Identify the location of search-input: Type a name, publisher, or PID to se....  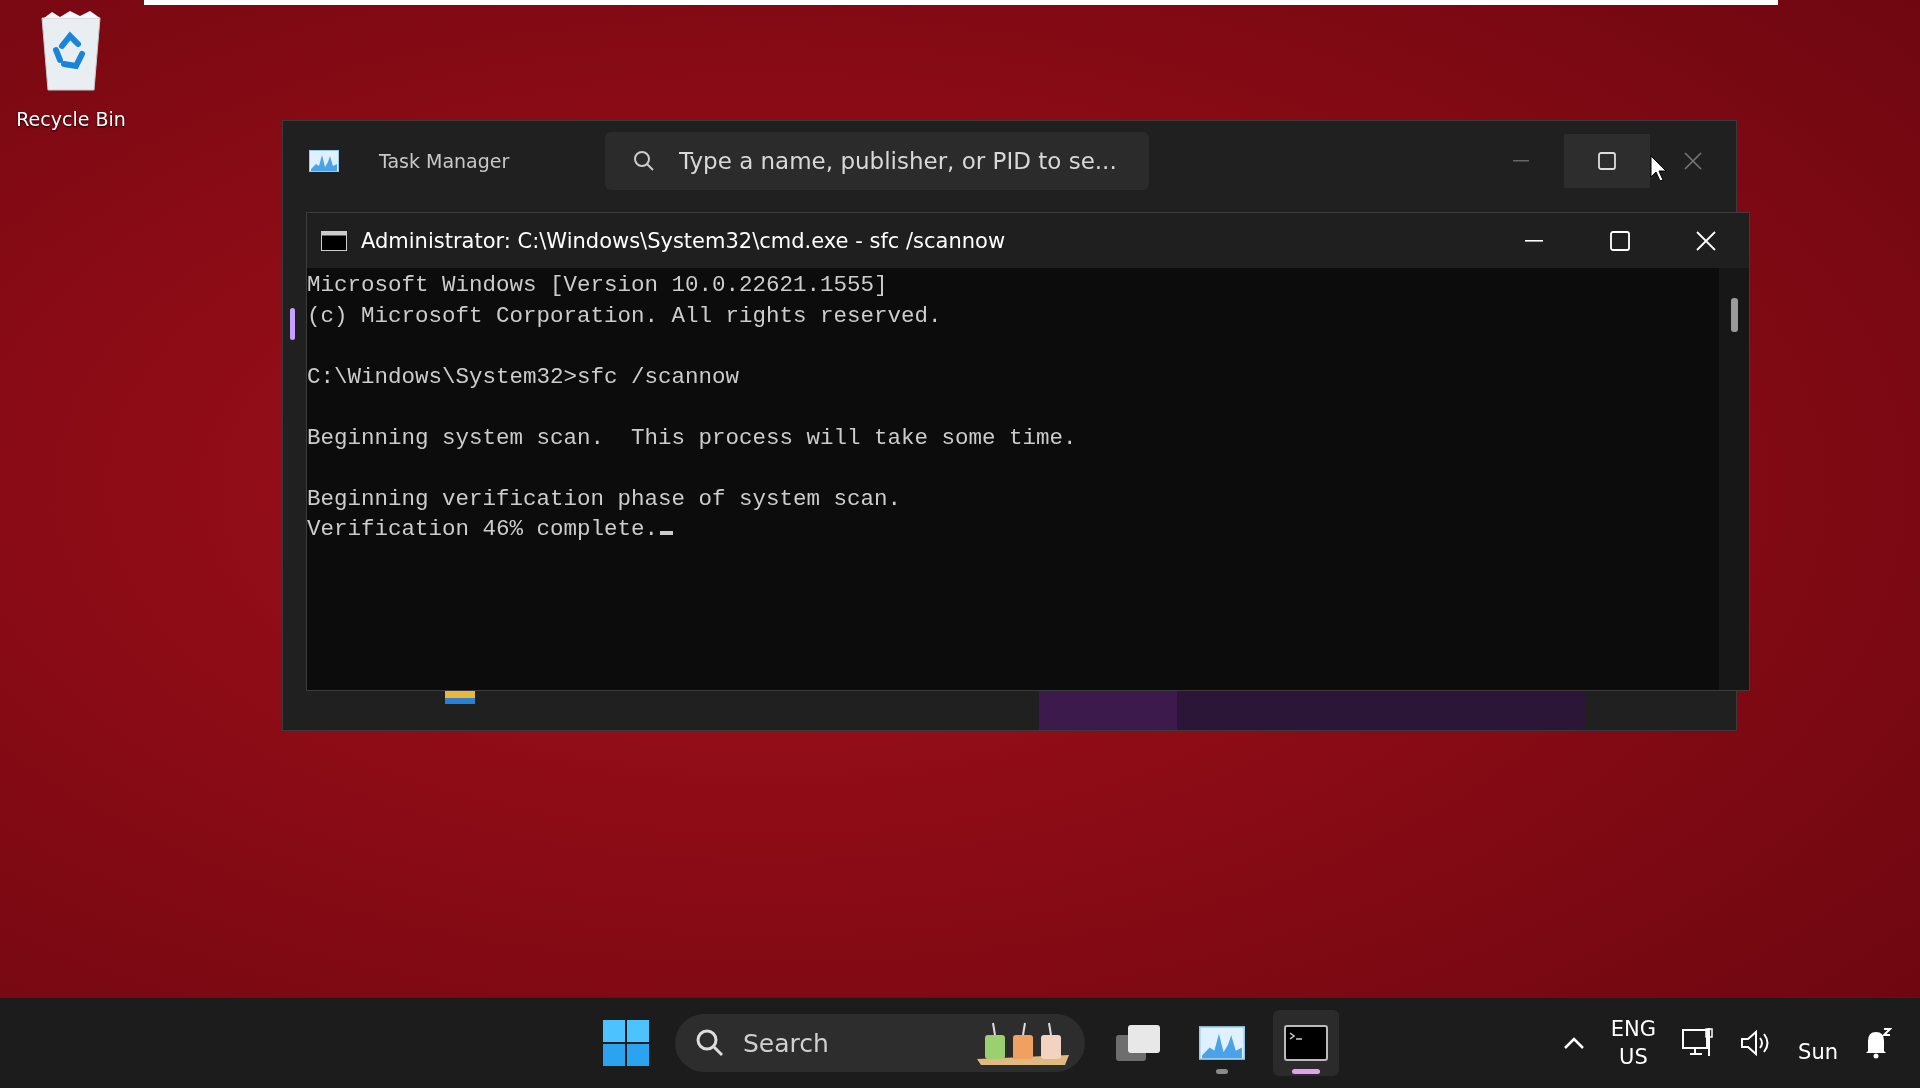
(903, 161).